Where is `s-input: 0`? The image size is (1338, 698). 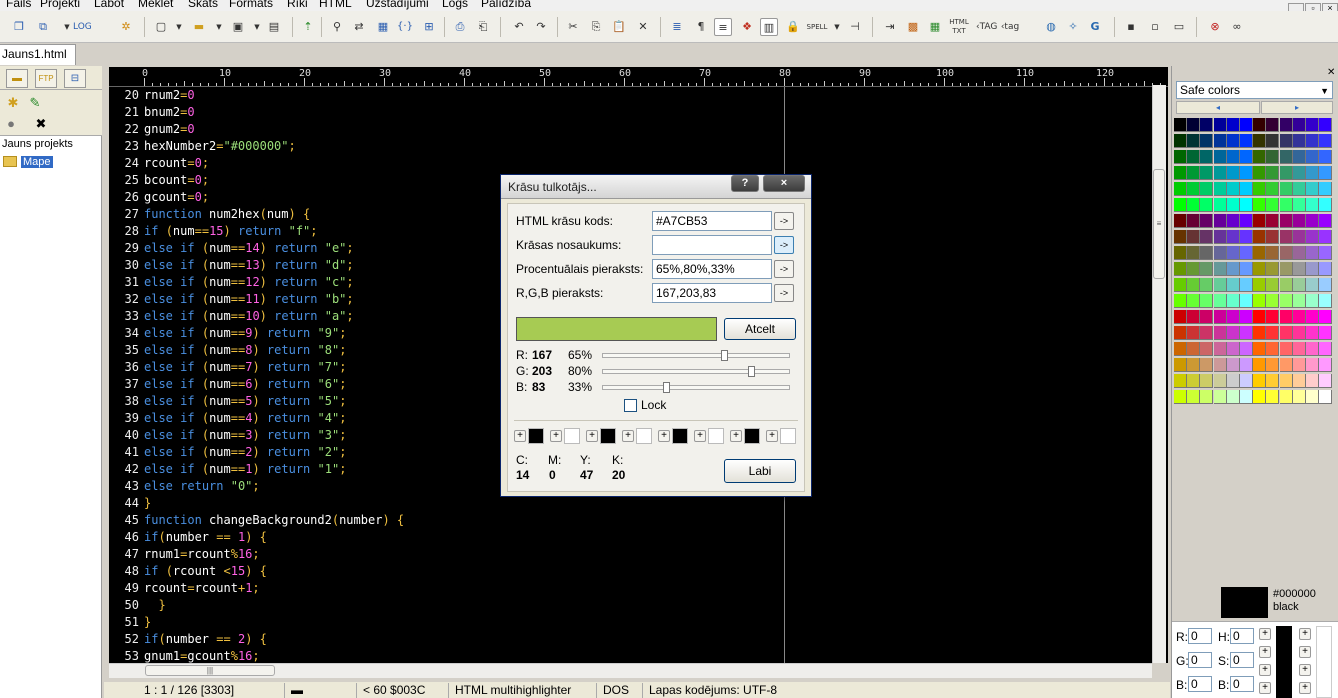
s-input: 0 is located at coordinates (1242, 660).